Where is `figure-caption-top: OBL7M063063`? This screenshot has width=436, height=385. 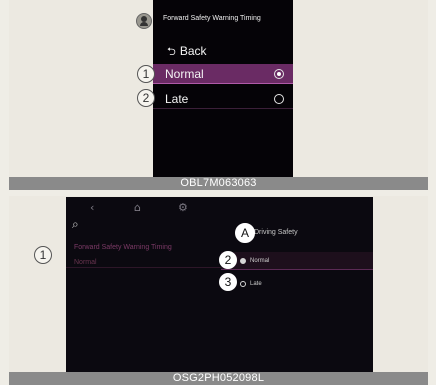
figure-caption-top: OBL7M063063 is located at coordinates (218, 183).